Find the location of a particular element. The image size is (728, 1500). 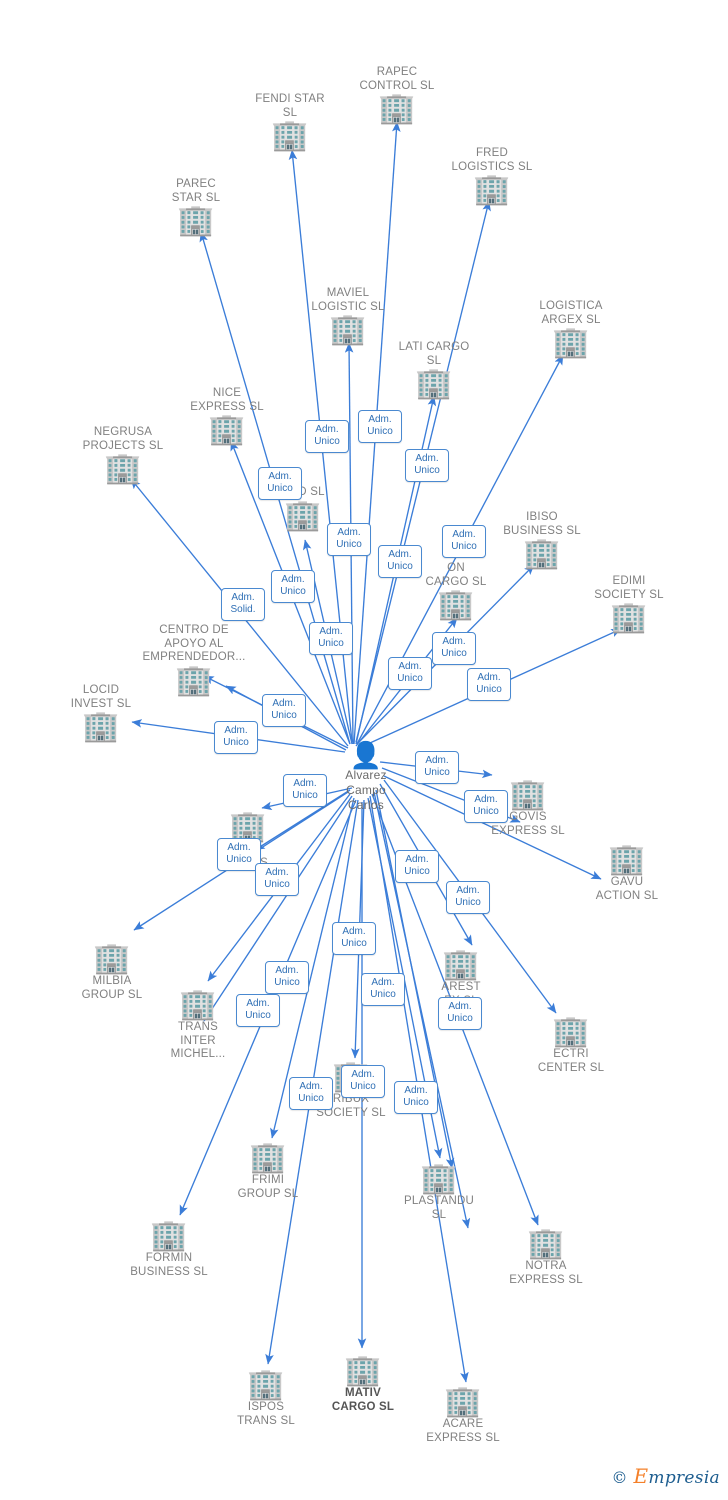

company-node-label: LOCID INVEST SL is located at coordinates (101, 697).